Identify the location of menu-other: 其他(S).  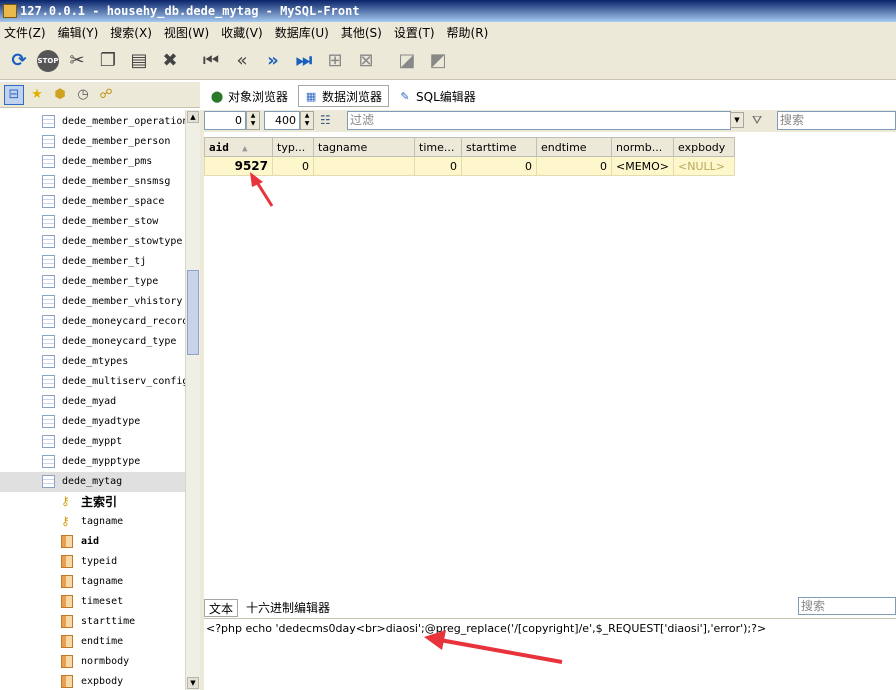
(361, 32).